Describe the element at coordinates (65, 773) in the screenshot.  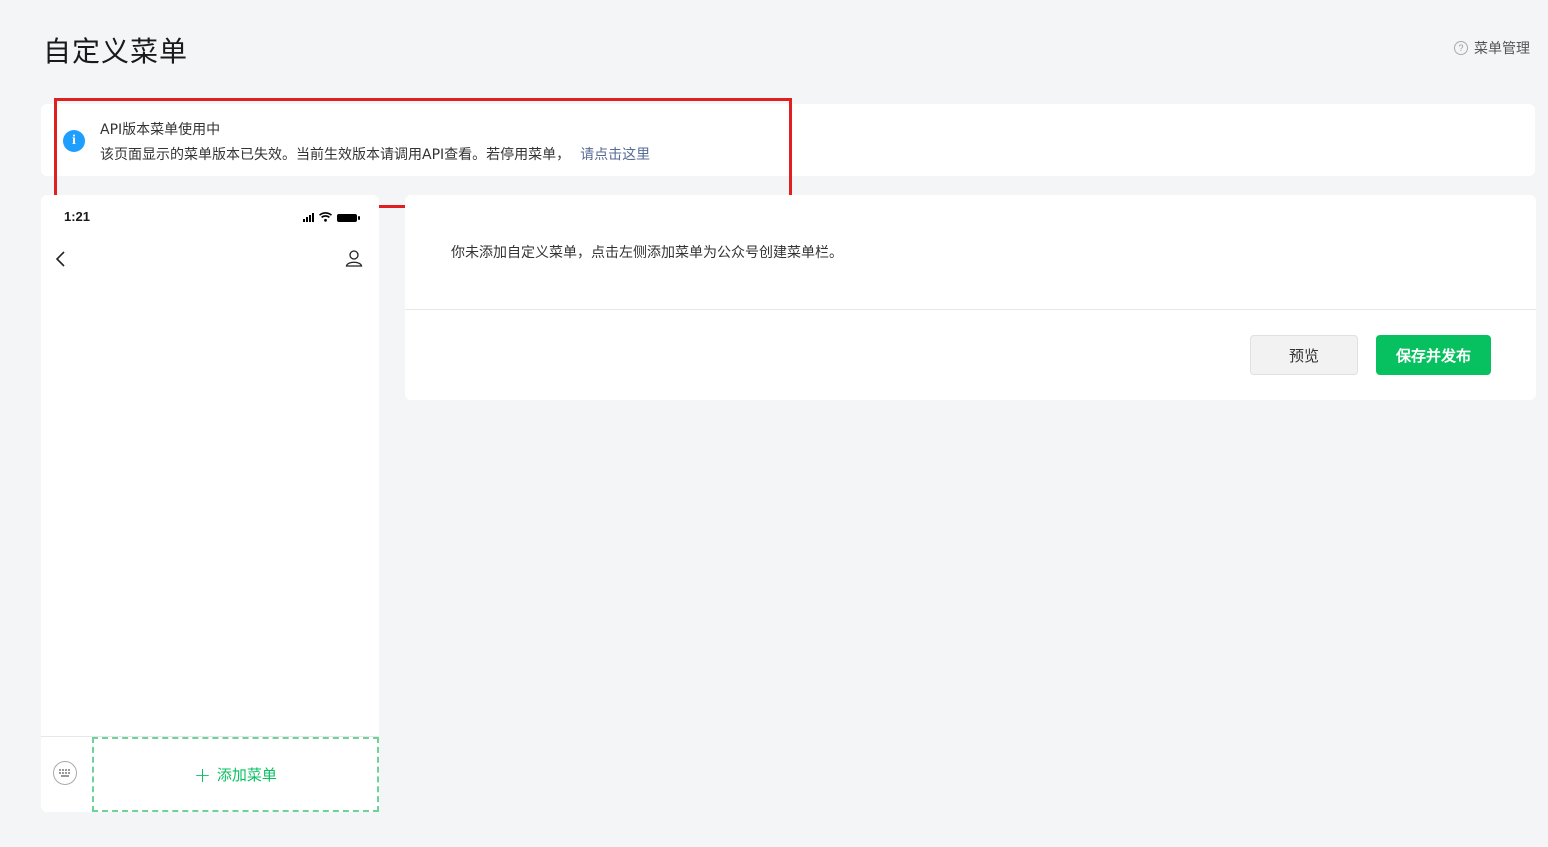
I see `keyboard-icon` at that location.